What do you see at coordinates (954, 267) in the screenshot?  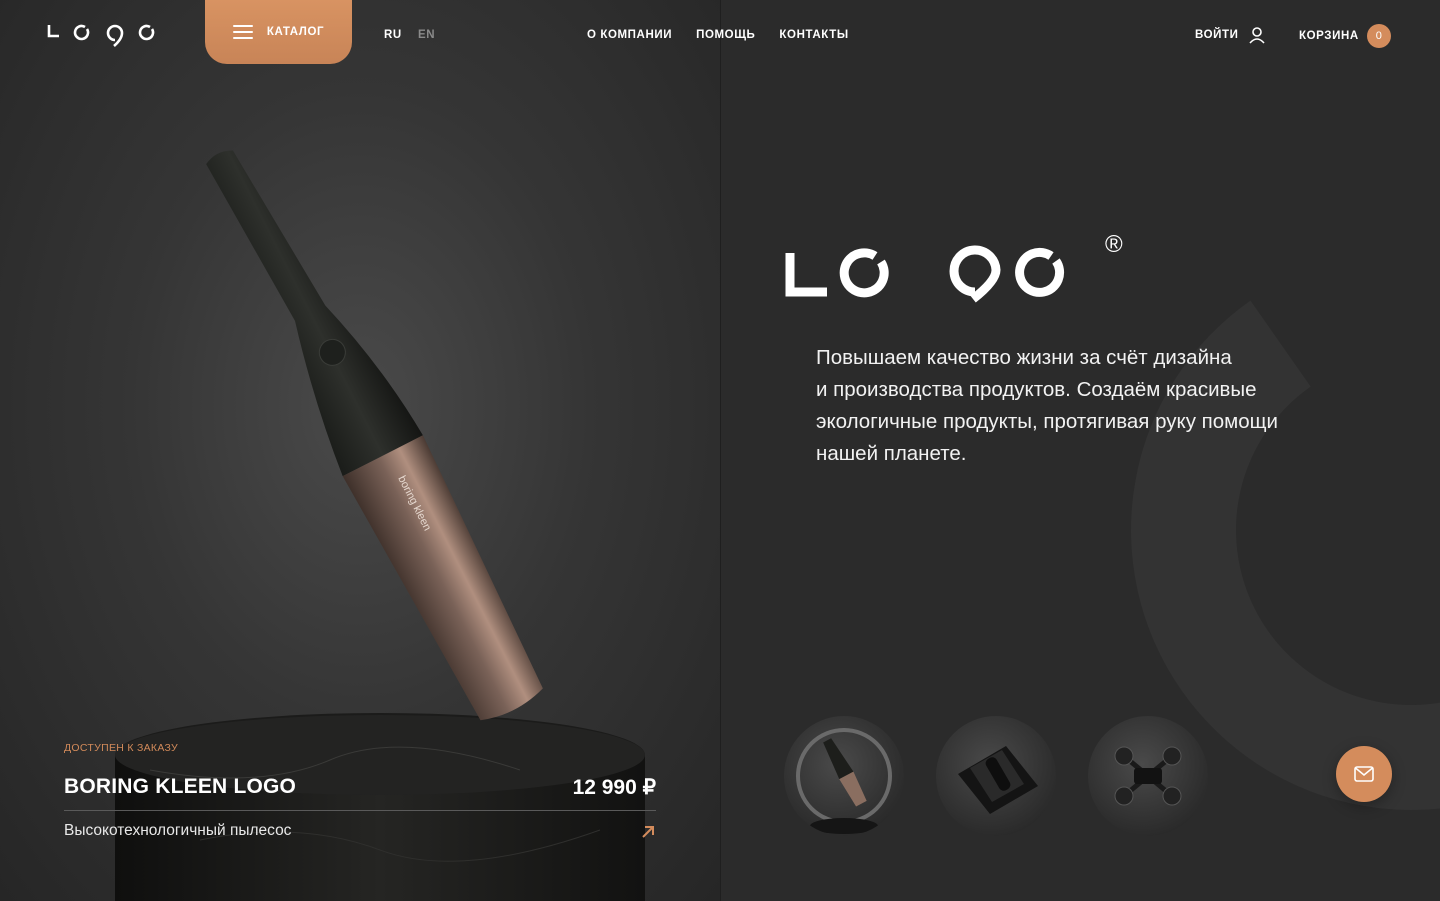 I see `brand-logo-large: ®` at bounding box center [954, 267].